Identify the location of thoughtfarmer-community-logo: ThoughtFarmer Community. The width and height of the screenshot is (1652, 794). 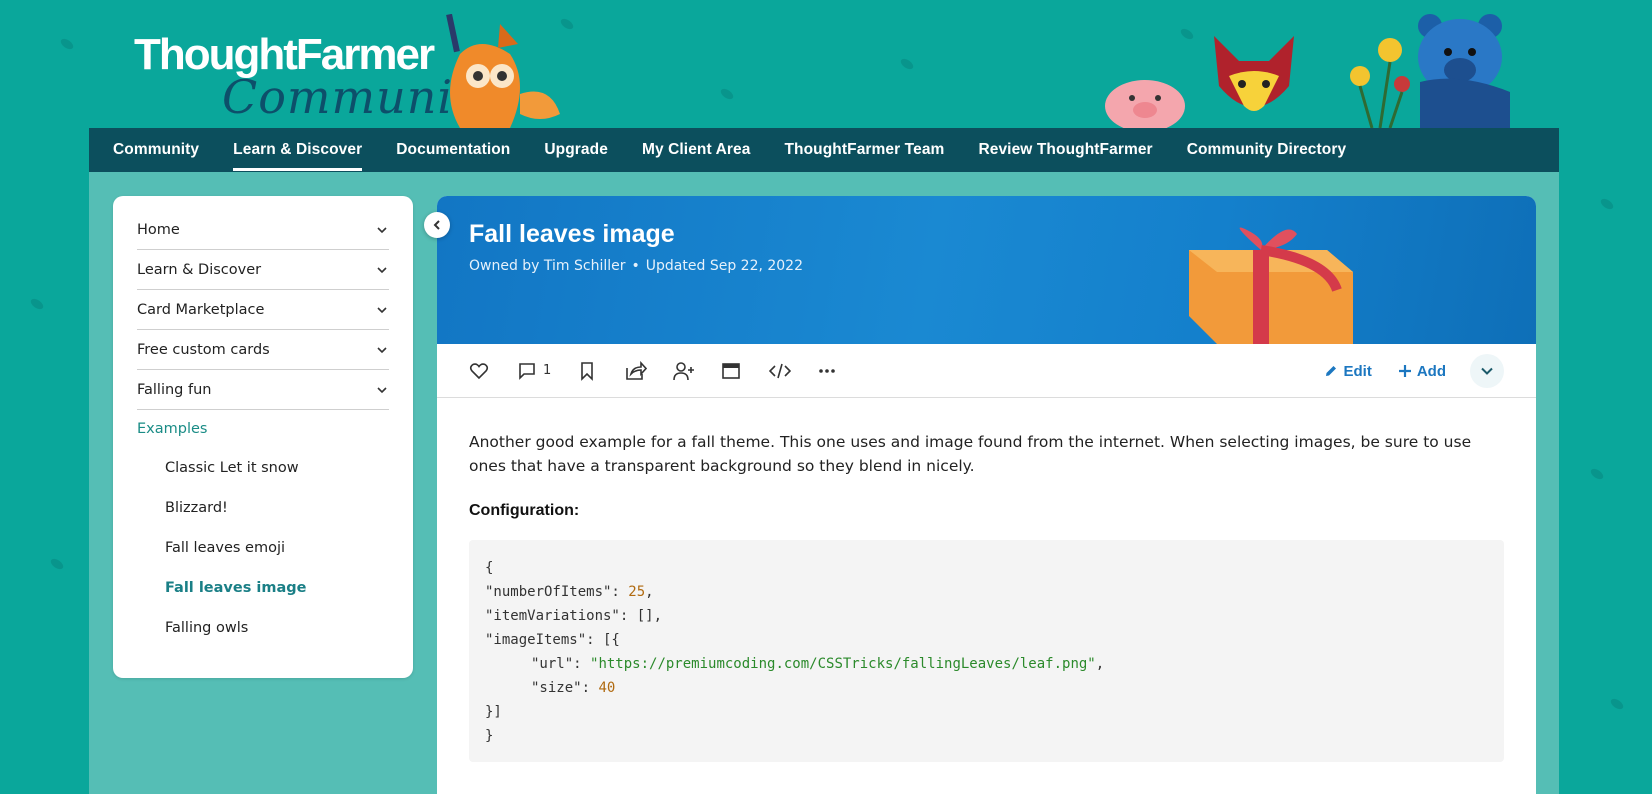
(316, 80).